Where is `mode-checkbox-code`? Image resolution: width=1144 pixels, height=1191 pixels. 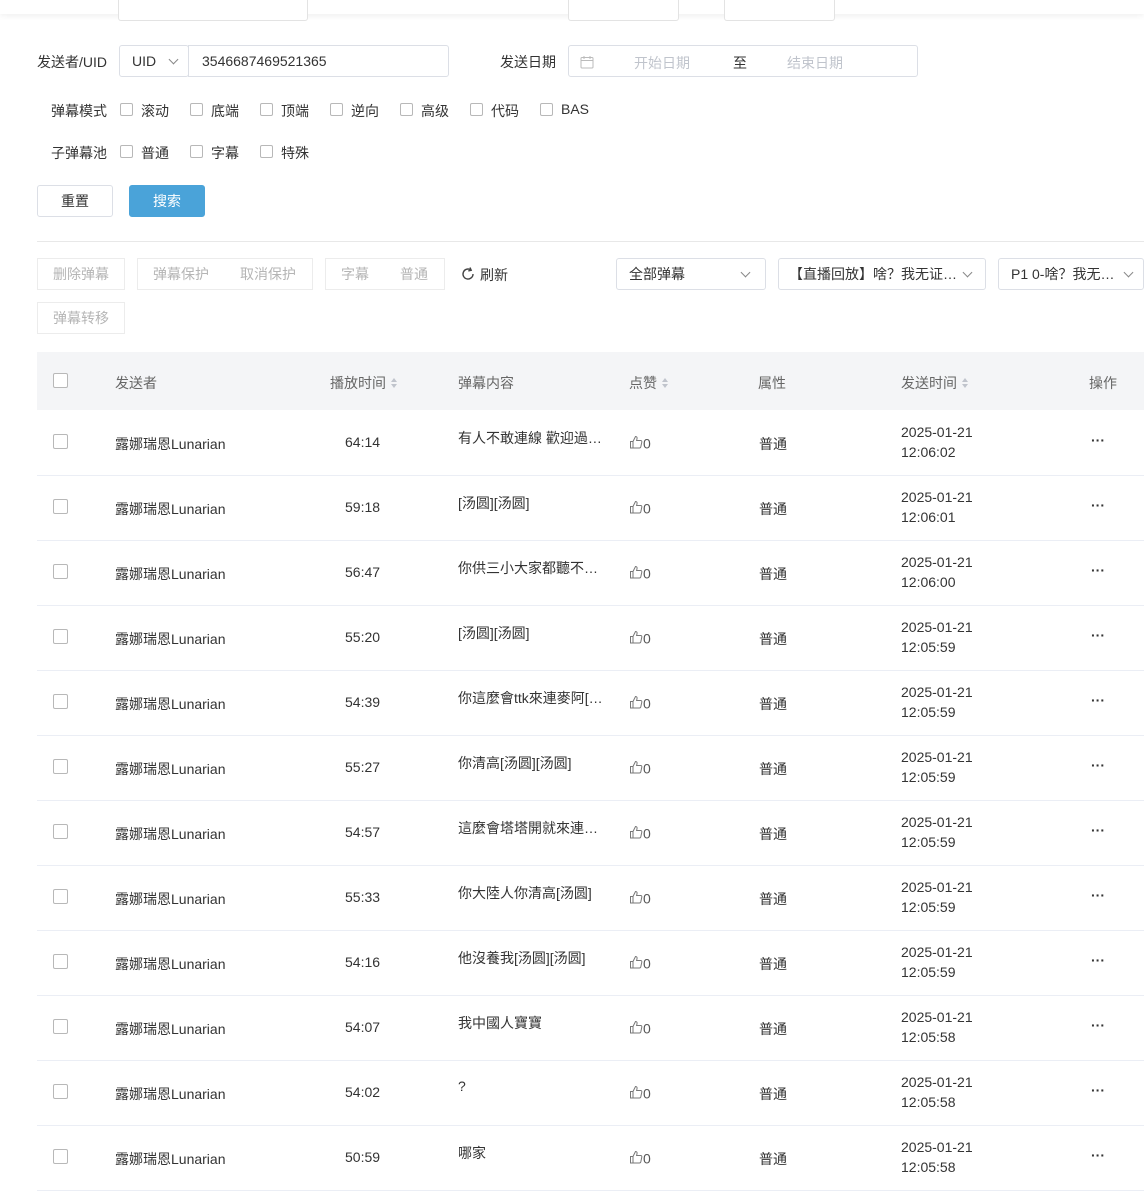
mode-checkbox-code is located at coordinates (476, 109).